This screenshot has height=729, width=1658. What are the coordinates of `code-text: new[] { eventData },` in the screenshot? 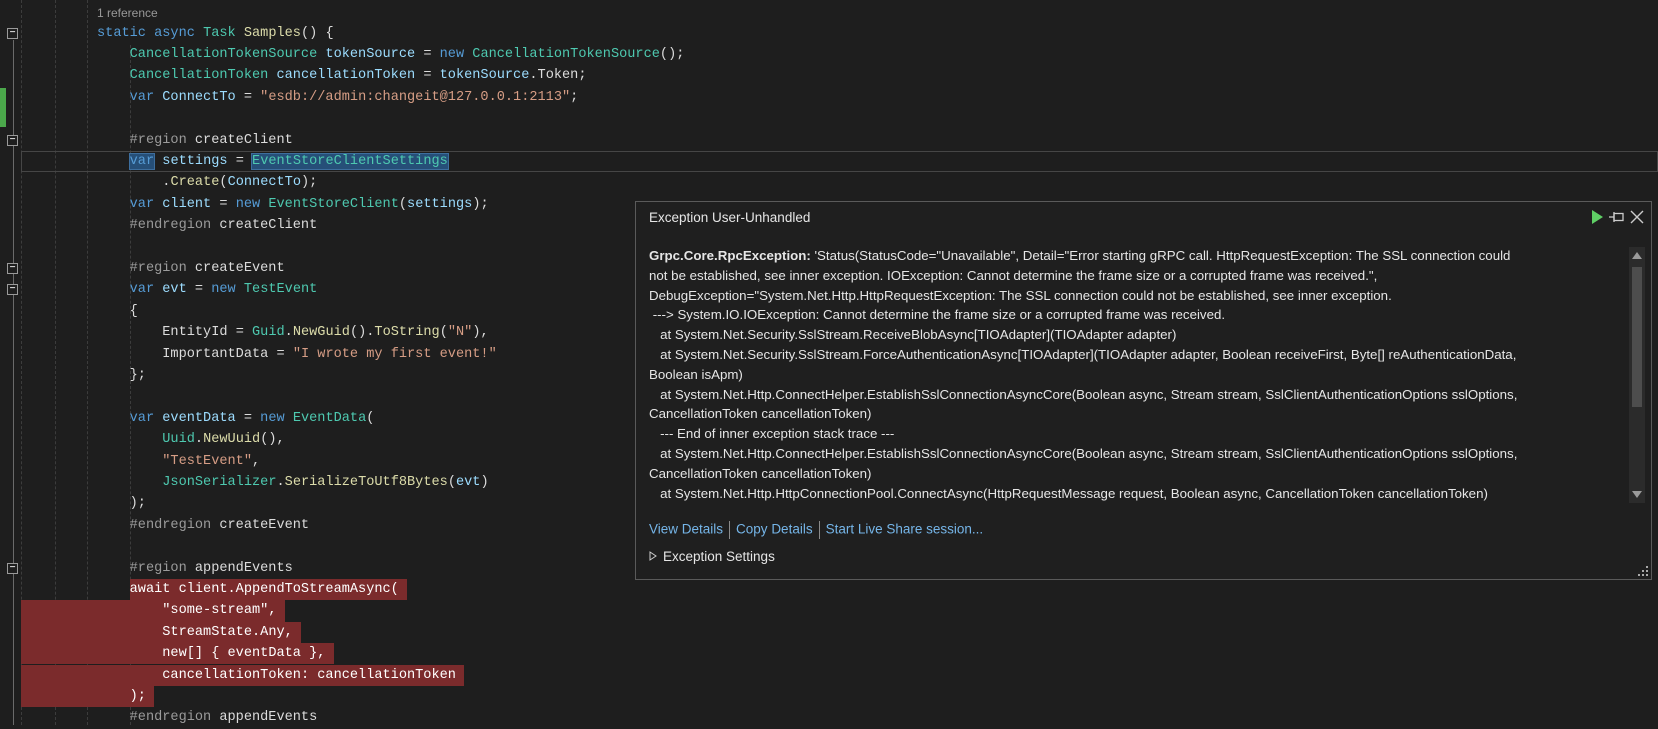 It's located at (247, 653).